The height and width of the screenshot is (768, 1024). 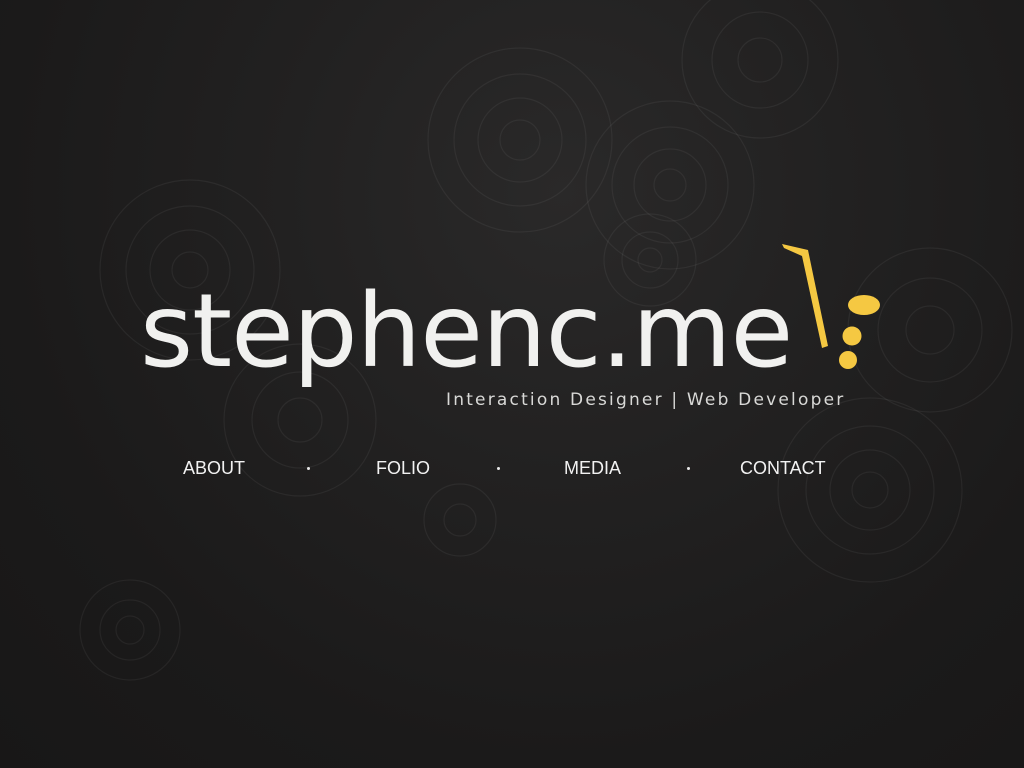 I want to click on nav-link-media: MEDIA, so click(x=592, y=468).